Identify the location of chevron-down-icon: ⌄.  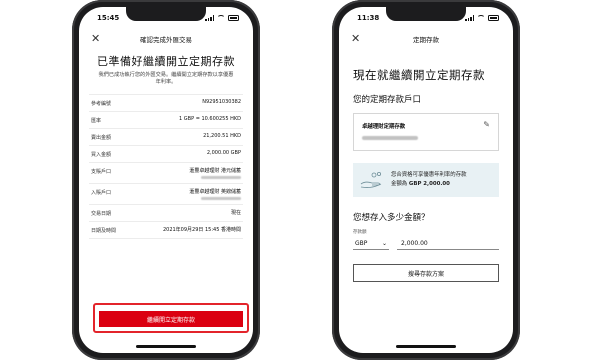
(384, 243).